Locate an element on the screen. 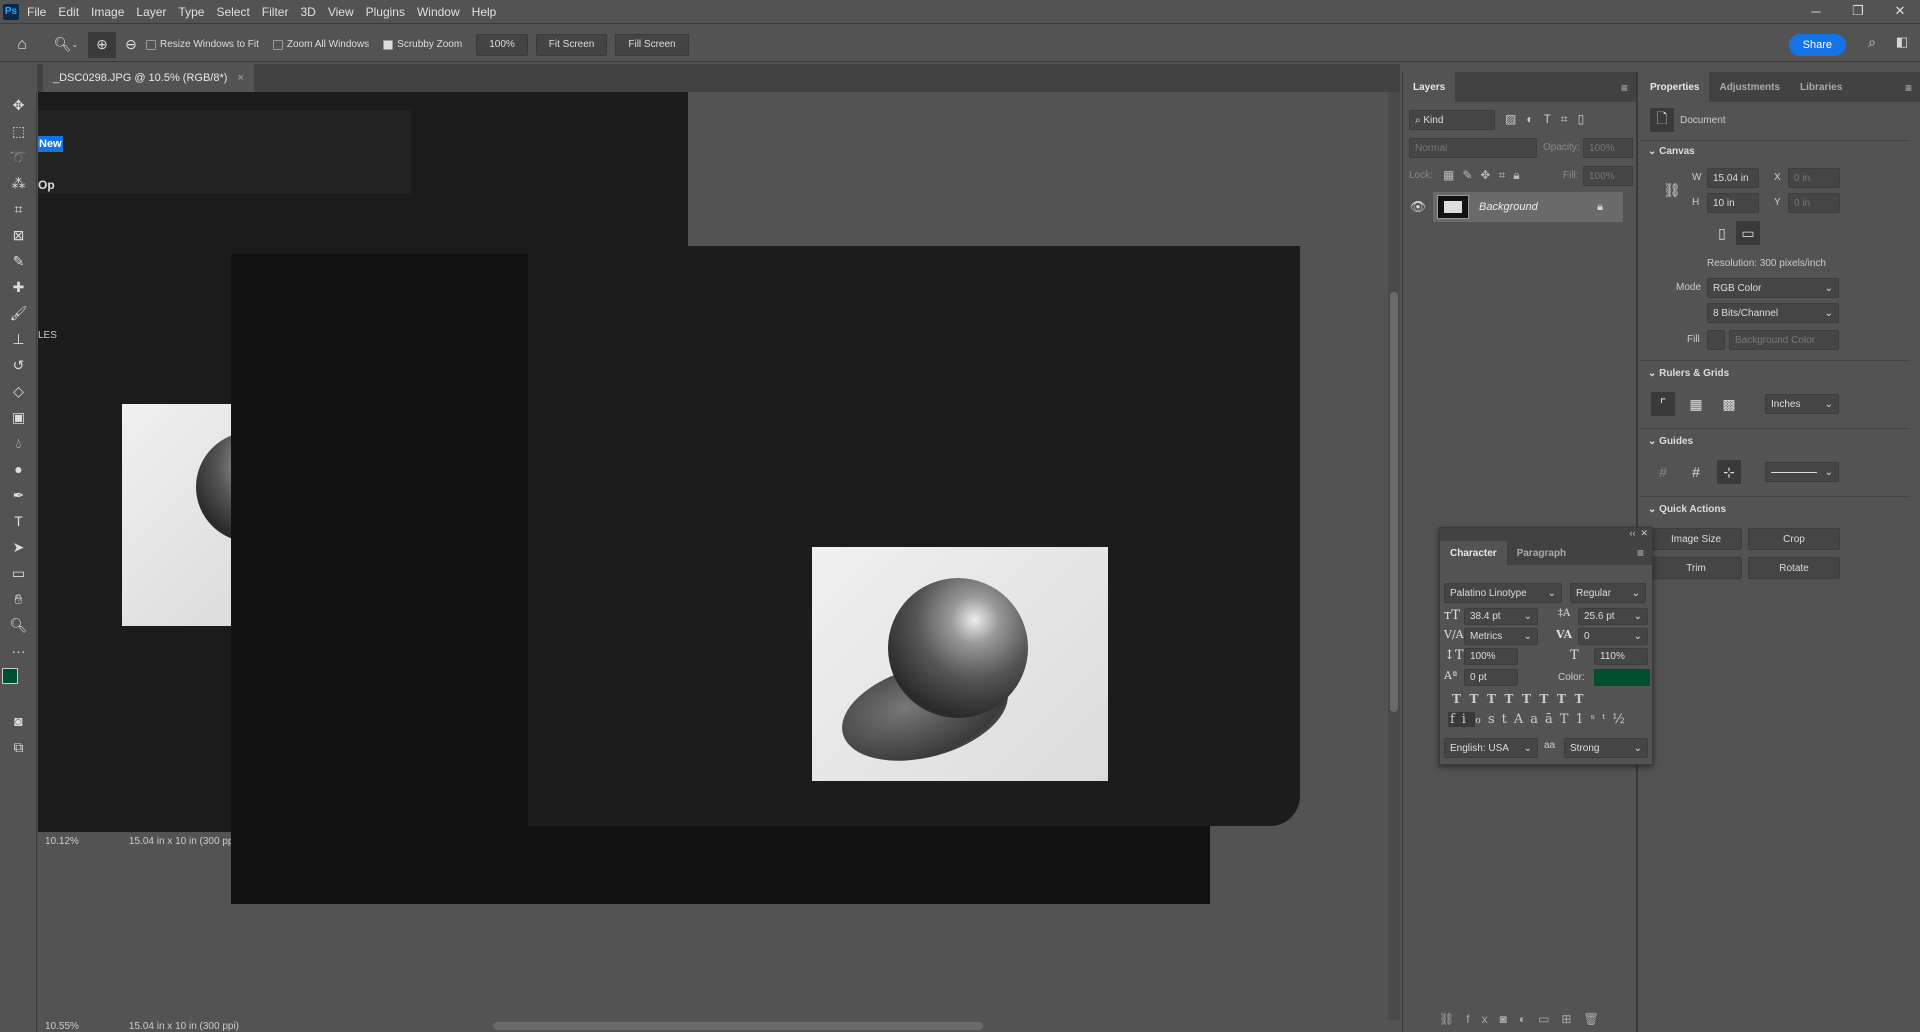 The width and height of the screenshot is (1920, 1032). menu-image: Image is located at coordinates (107, 12).